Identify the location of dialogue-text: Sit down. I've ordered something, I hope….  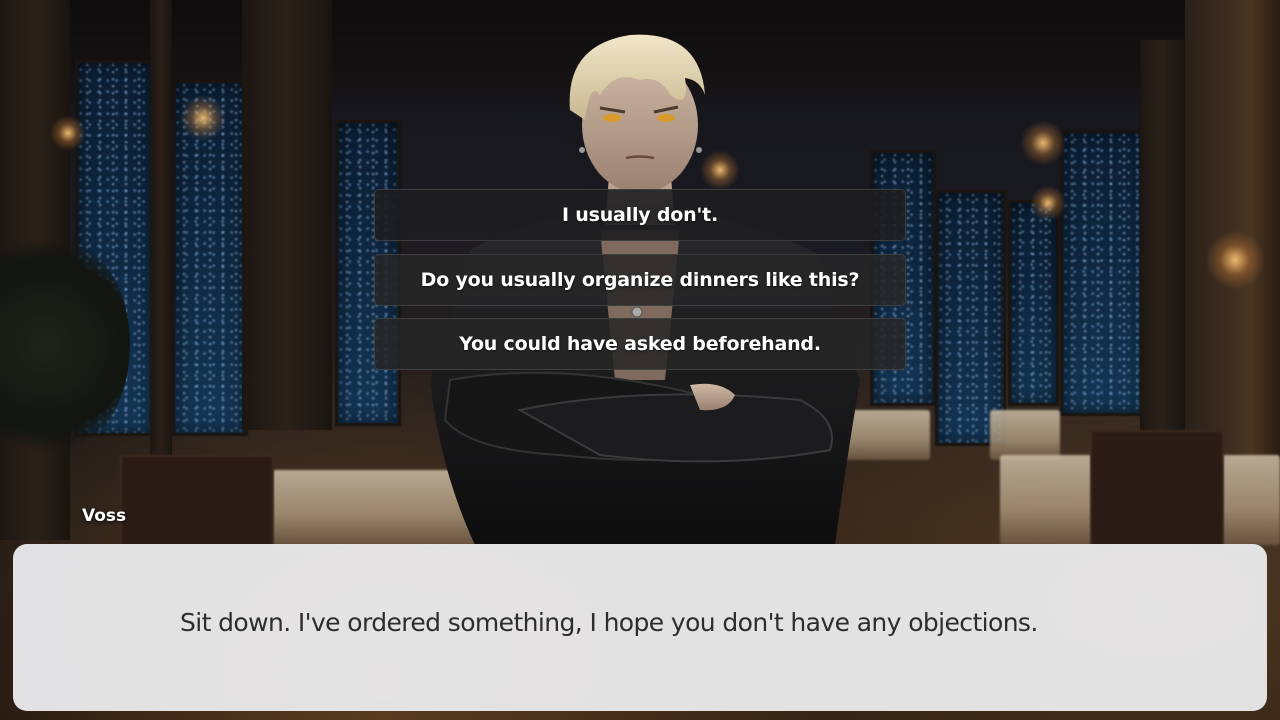
(609, 622).